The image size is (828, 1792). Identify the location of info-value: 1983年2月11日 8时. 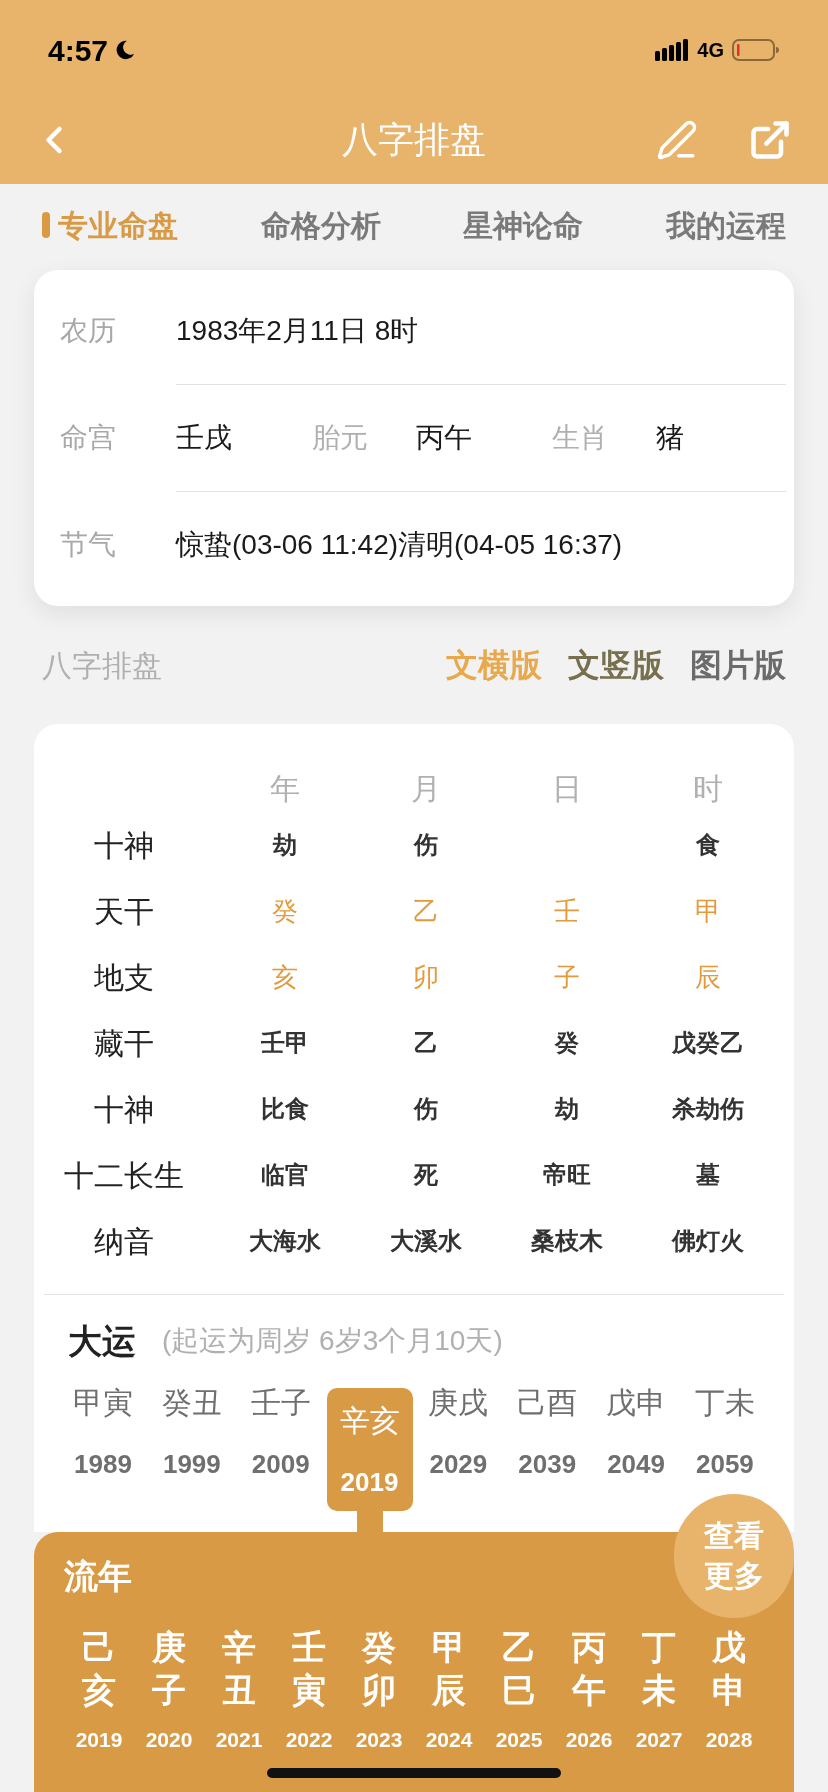
(297, 331).